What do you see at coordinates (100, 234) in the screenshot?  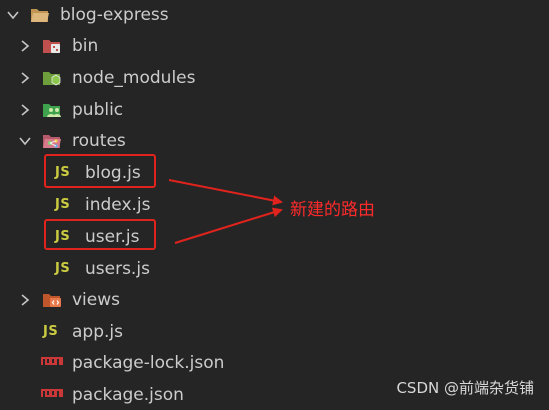 I see `highlight-box-user-js` at bounding box center [100, 234].